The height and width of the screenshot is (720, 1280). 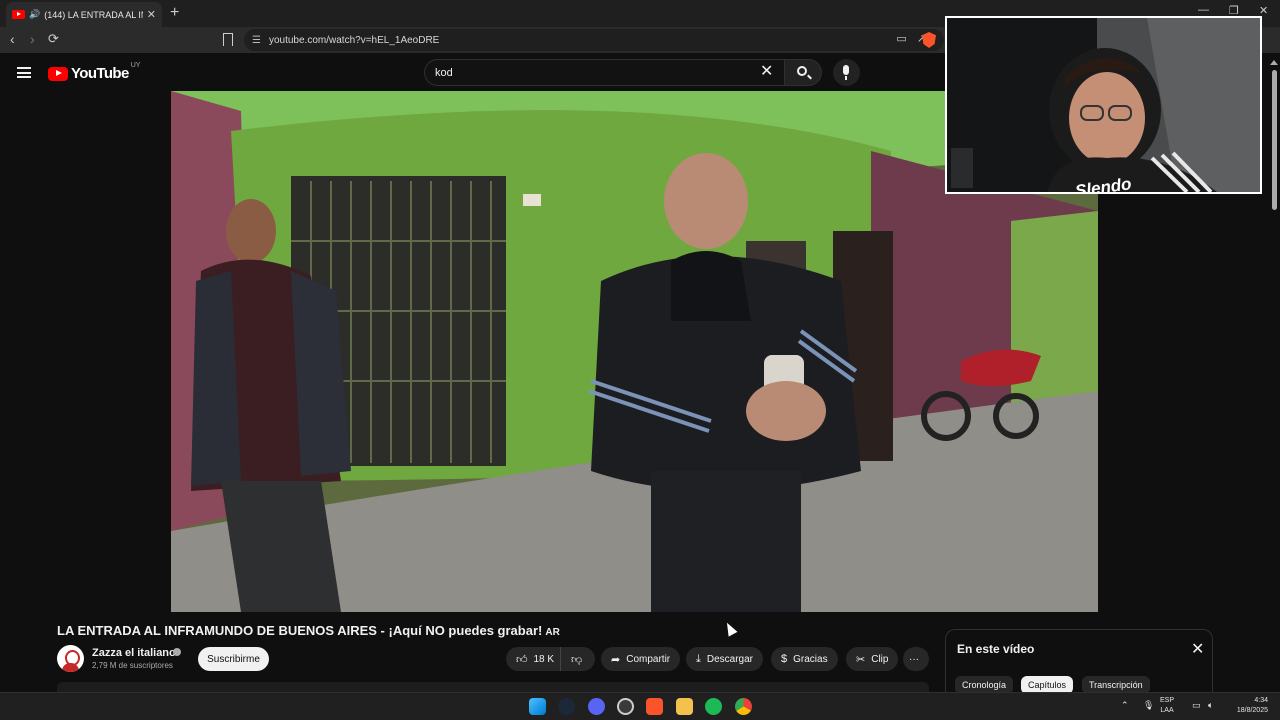 I want to click on clip-button: ✂︎ Clip, so click(x=872, y=659).